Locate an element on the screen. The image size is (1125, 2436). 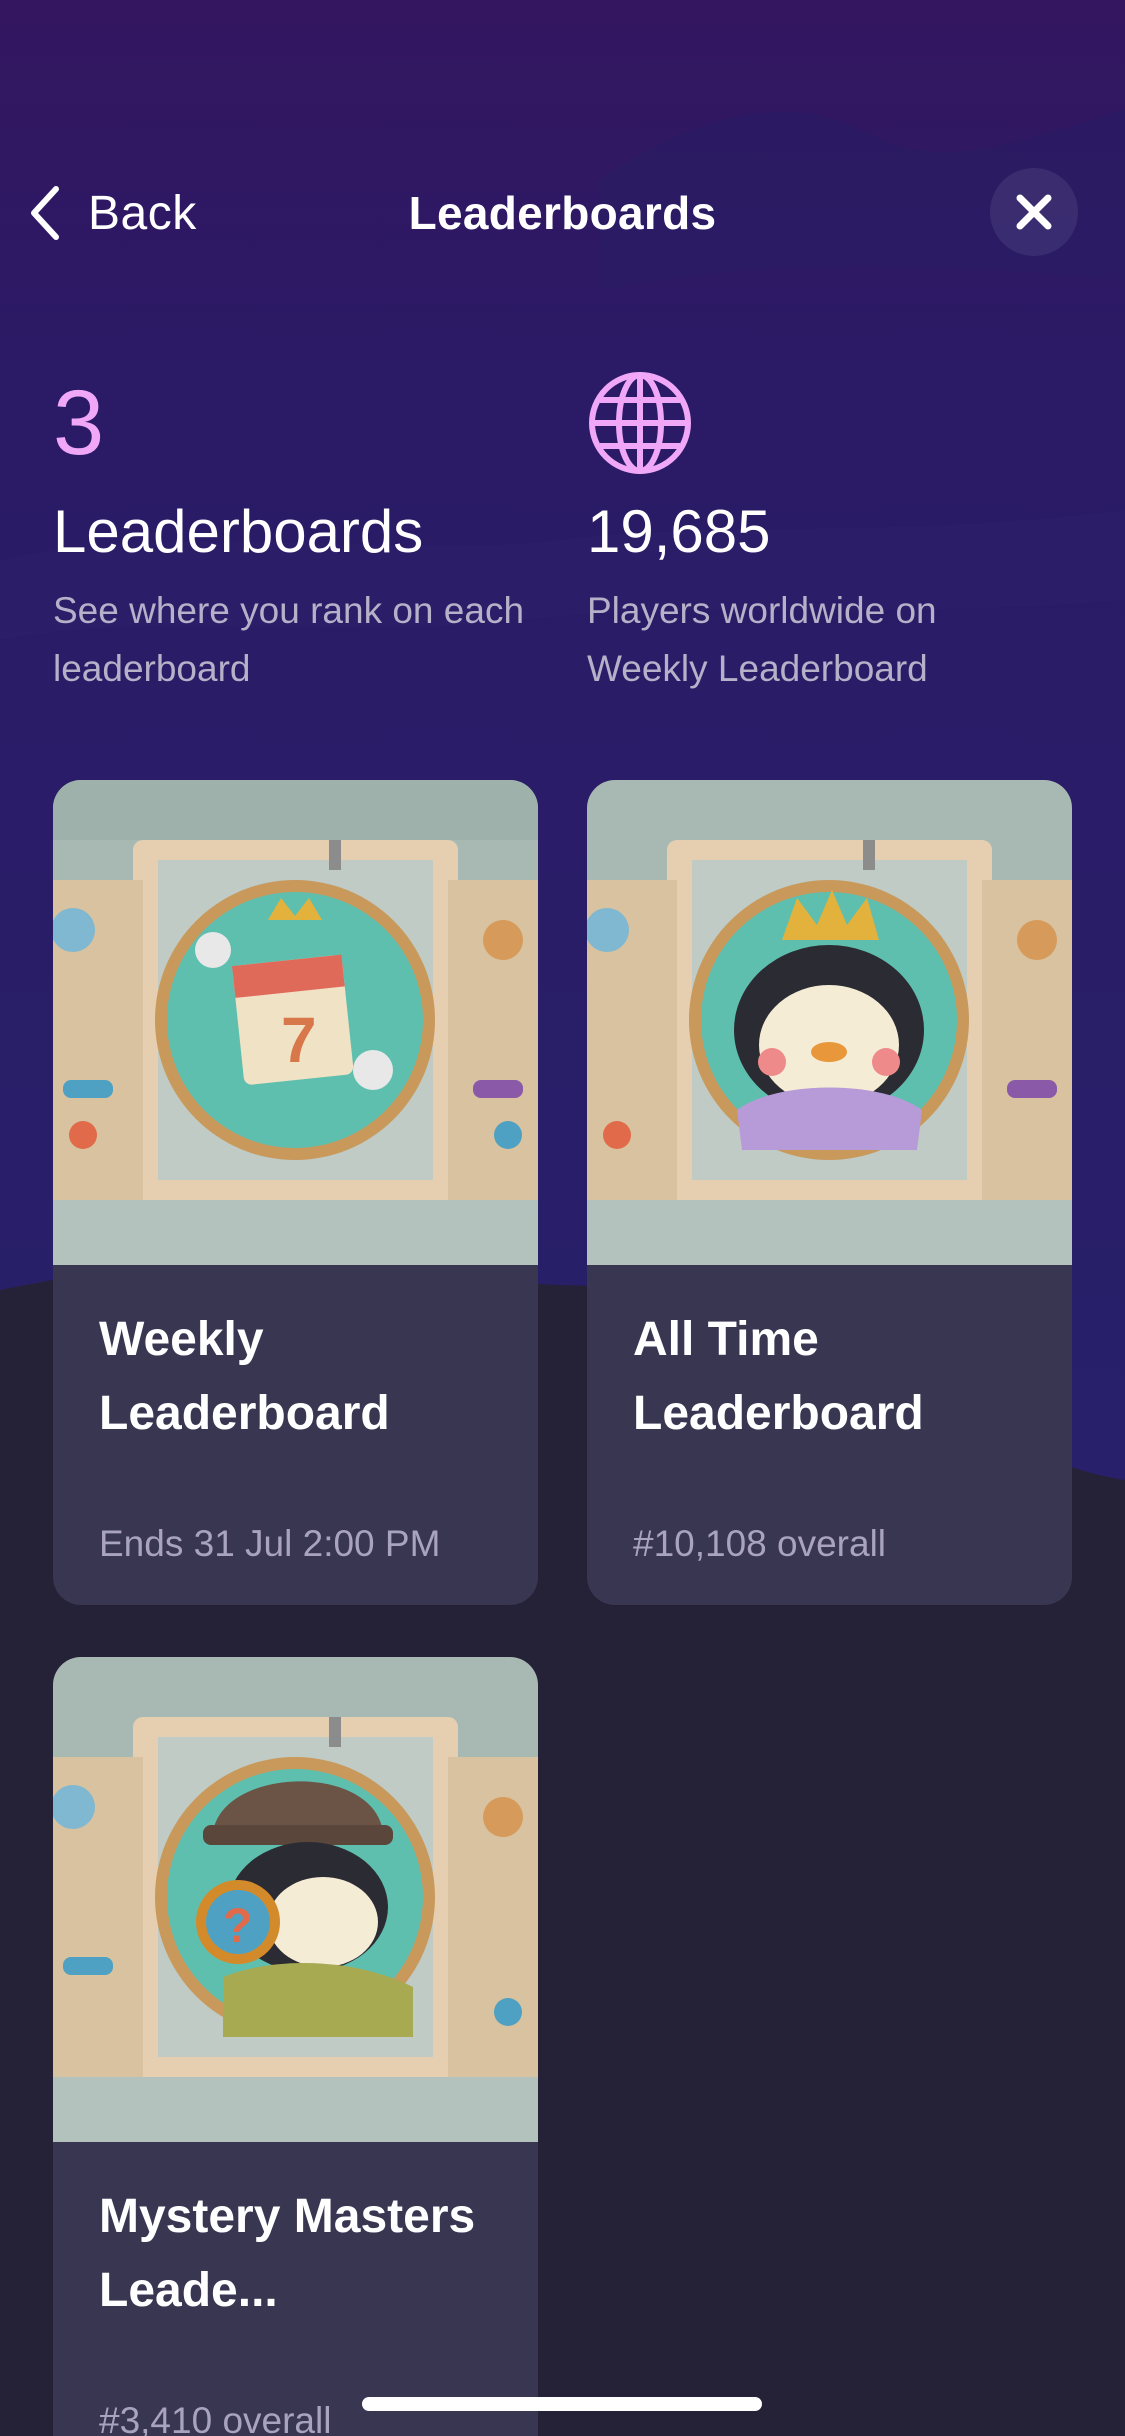
penguin-detective-embroidery-image: ? is located at coordinates (295, 1899).